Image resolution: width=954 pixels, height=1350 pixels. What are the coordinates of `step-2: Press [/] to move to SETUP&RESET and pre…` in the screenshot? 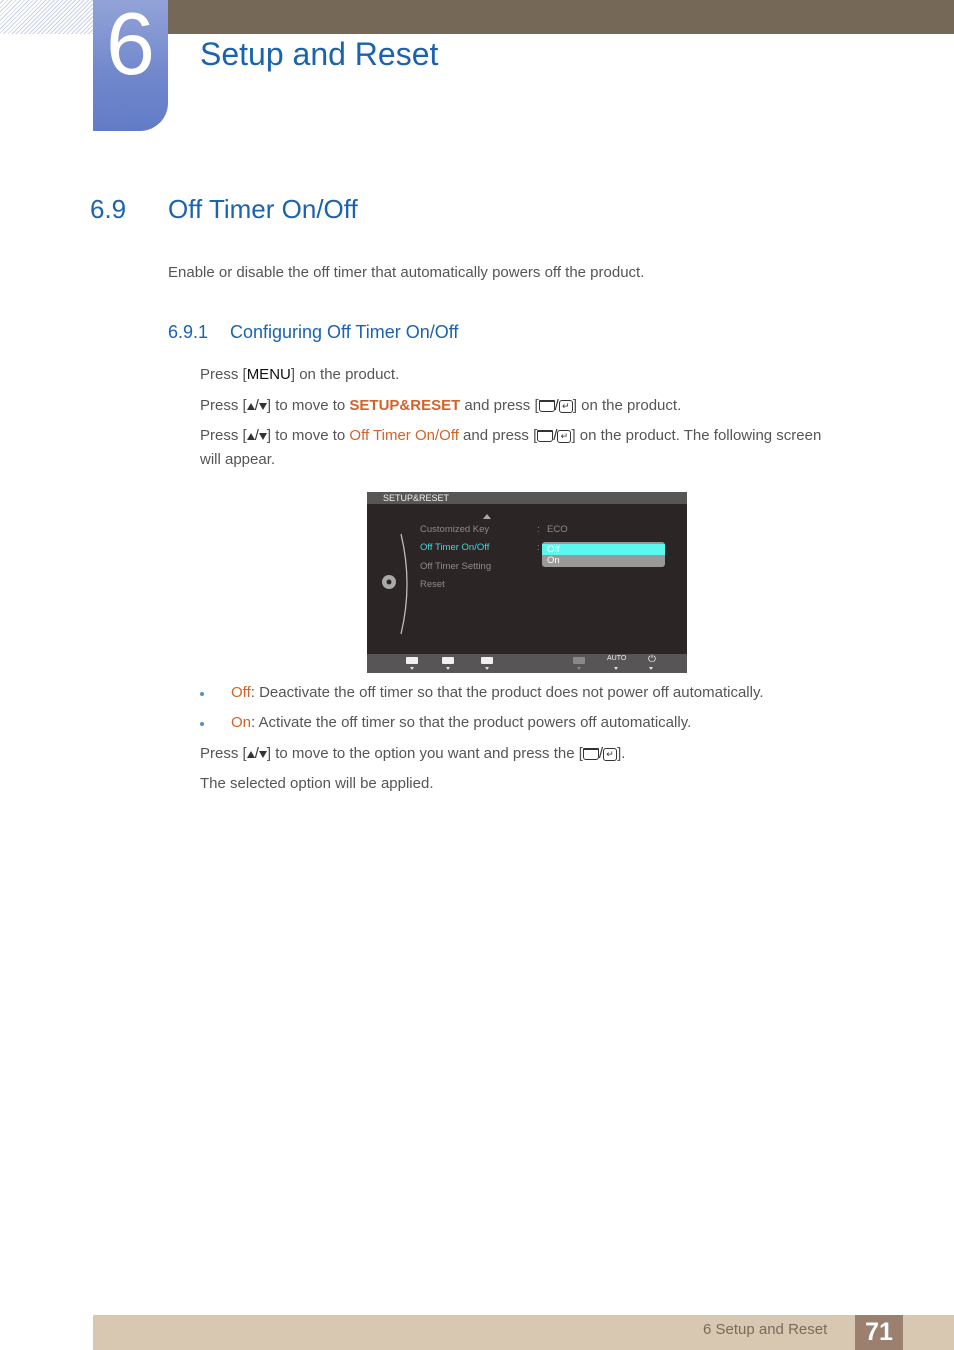 It's located at (540, 406).